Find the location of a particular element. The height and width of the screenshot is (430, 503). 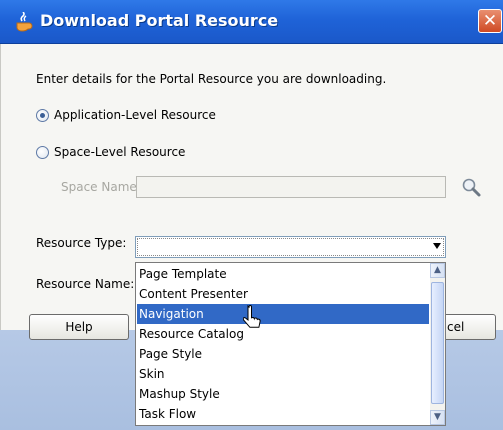

dropdown-item-skin: Skin is located at coordinates (283, 374).